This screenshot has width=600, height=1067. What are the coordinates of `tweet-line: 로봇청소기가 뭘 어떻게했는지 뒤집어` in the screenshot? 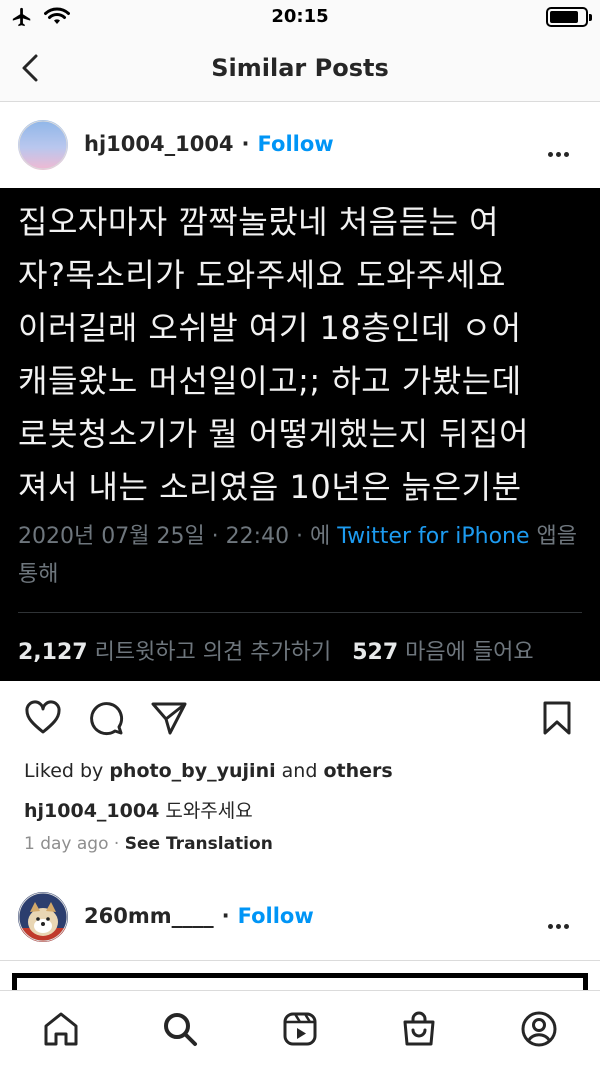 It's located at (274, 434).